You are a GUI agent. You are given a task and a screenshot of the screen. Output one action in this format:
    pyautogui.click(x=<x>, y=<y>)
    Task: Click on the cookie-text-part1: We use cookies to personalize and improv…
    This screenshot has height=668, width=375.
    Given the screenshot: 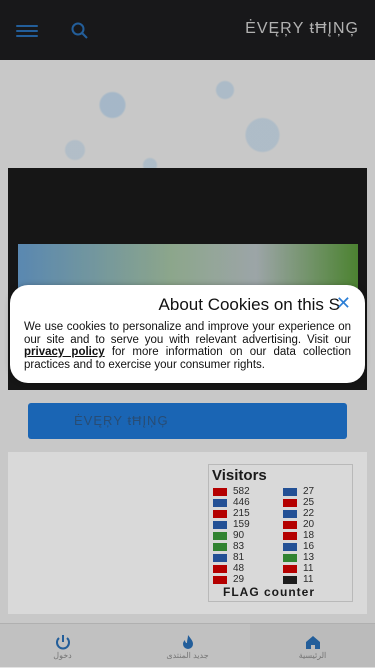 What is the action you would take?
    pyautogui.click(x=187, y=333)
    